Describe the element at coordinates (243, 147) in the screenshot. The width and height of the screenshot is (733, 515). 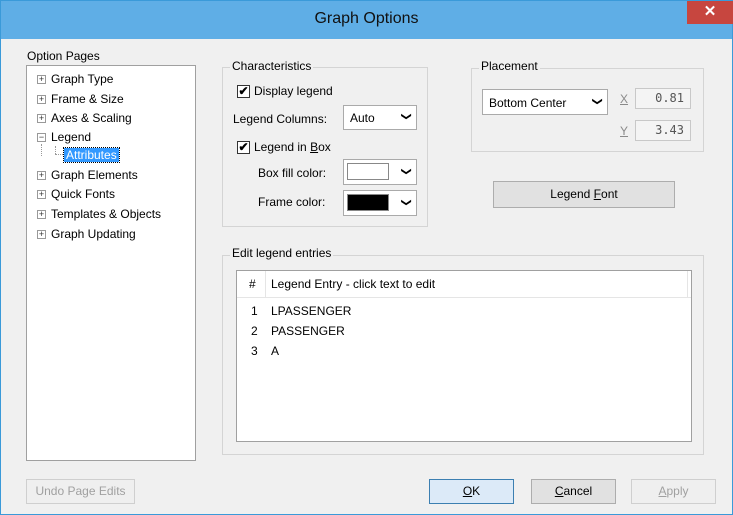
I see `legend-in-box-checkbox: ✔` at that location.